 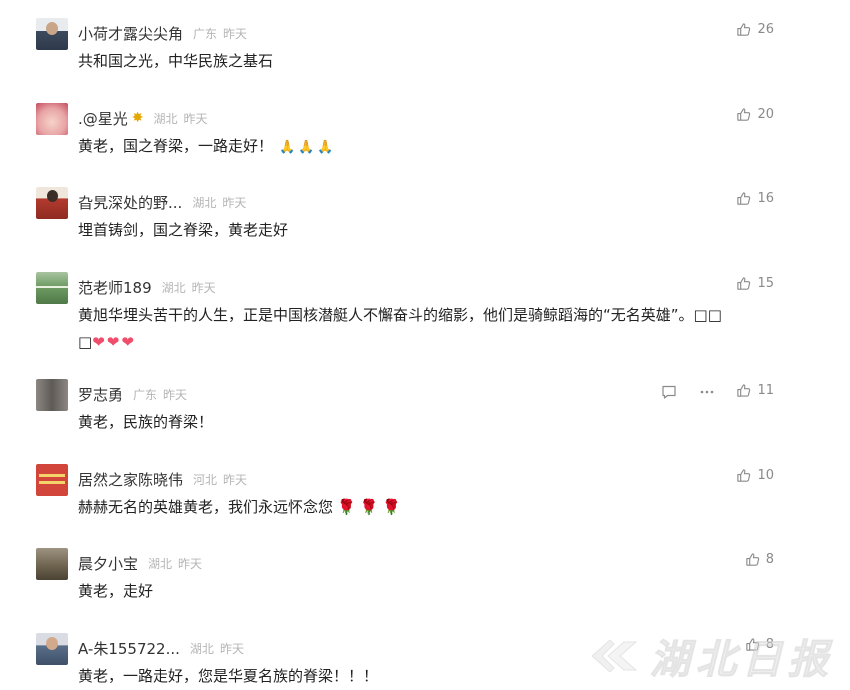 I want to click on comment-item: 旮旯深处的野... 湖北 昨天 埋首铸剑，国之脊梁，黄老走好 16, so click(x=425, y=227).